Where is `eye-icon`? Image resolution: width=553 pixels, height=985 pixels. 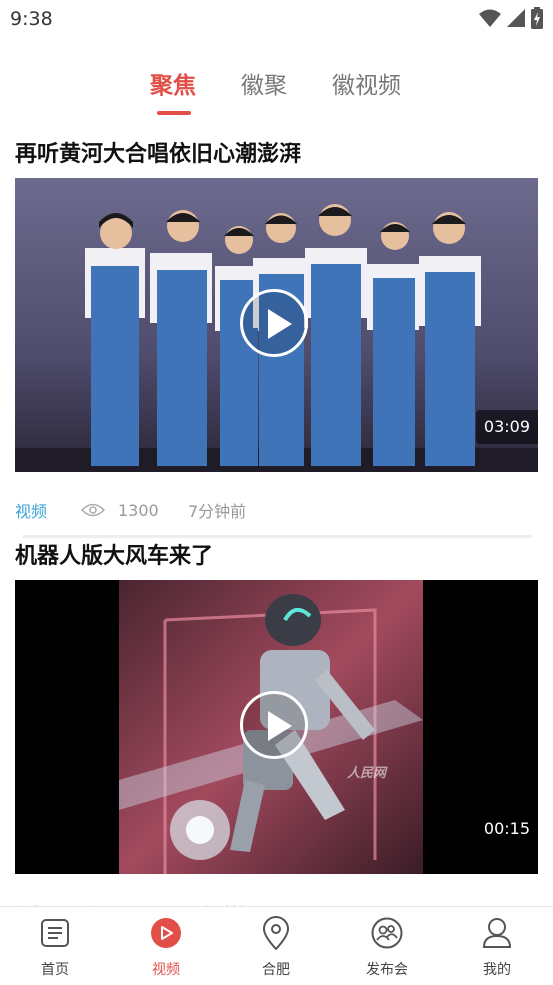
eye-icon is located at coordinates (93, 510).